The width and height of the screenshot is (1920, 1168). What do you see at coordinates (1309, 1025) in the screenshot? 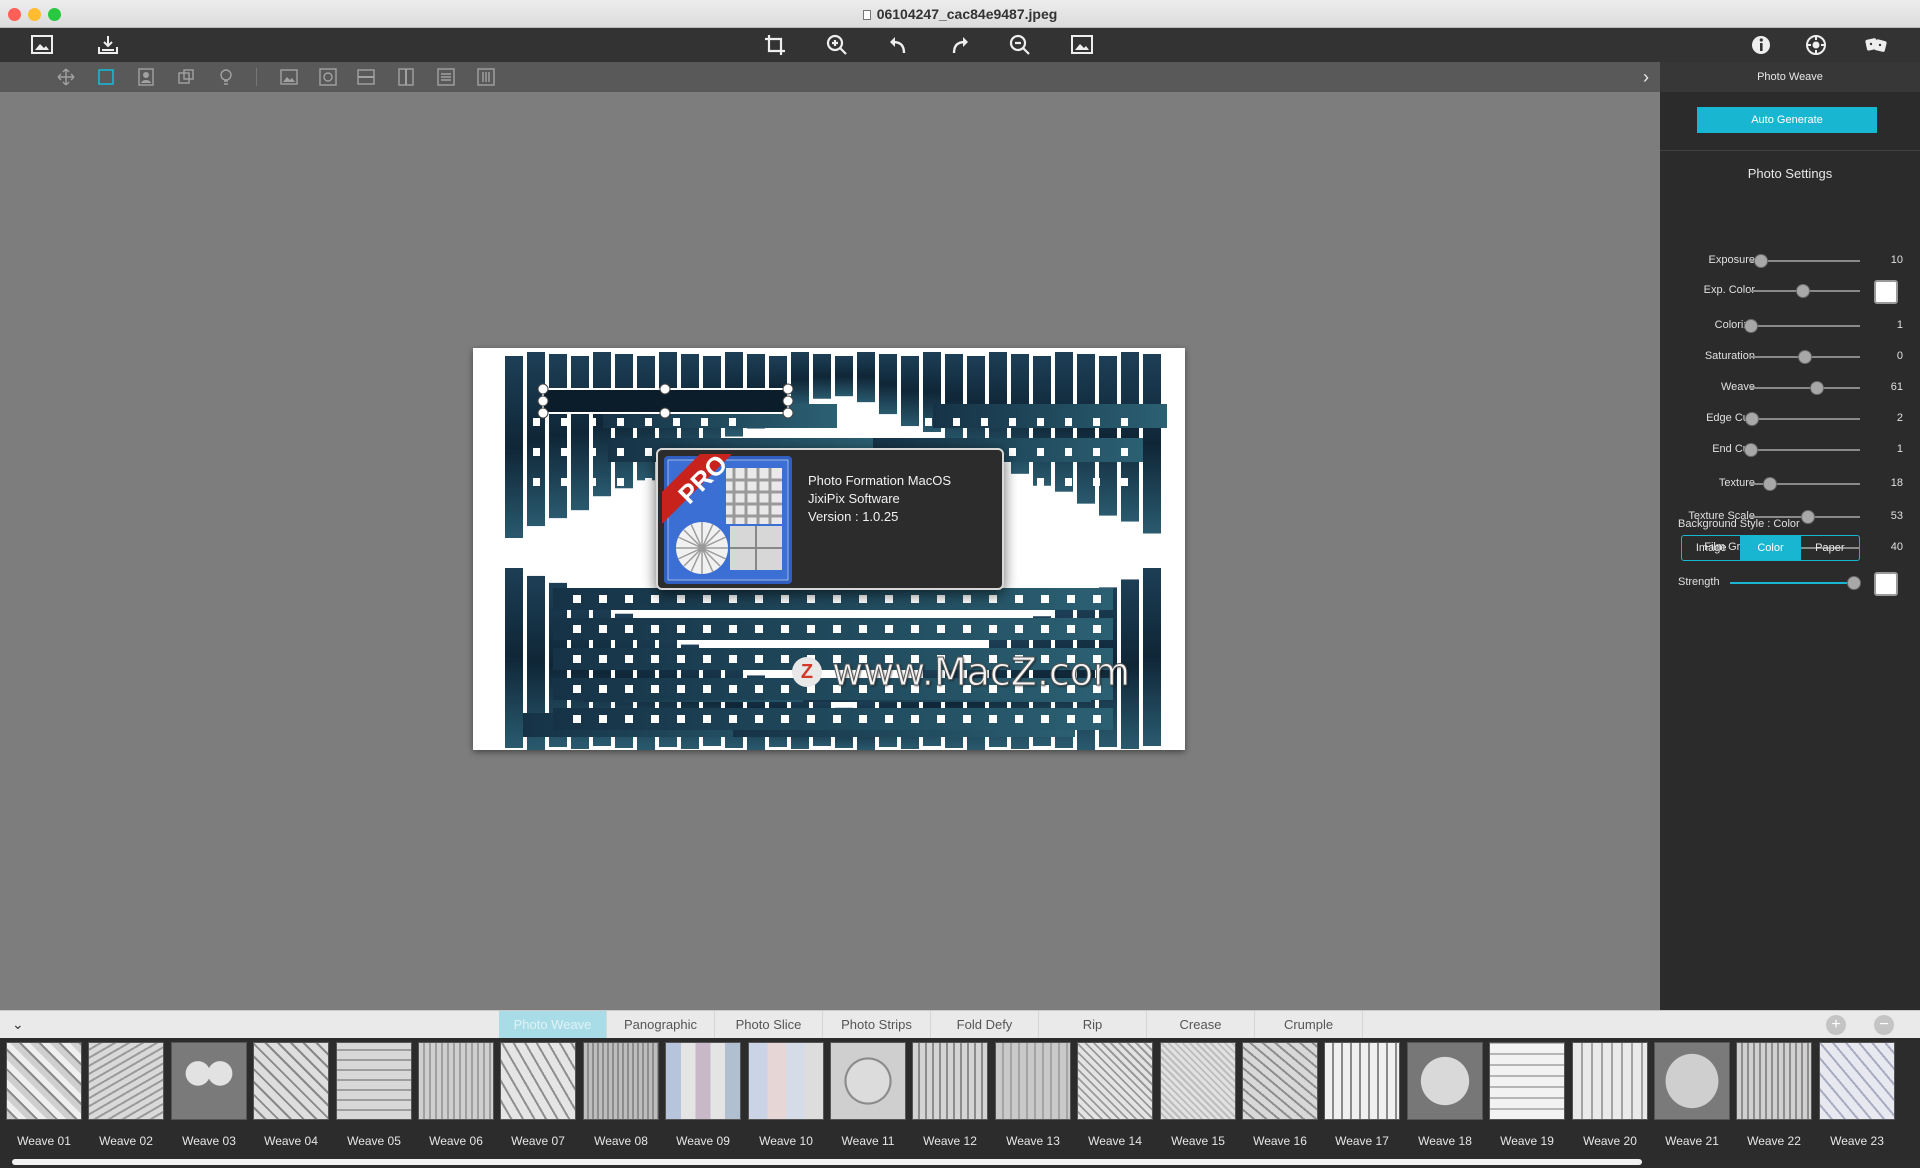
I see `tab-crumple: Crumple` at bounding box center [1309, 1025].